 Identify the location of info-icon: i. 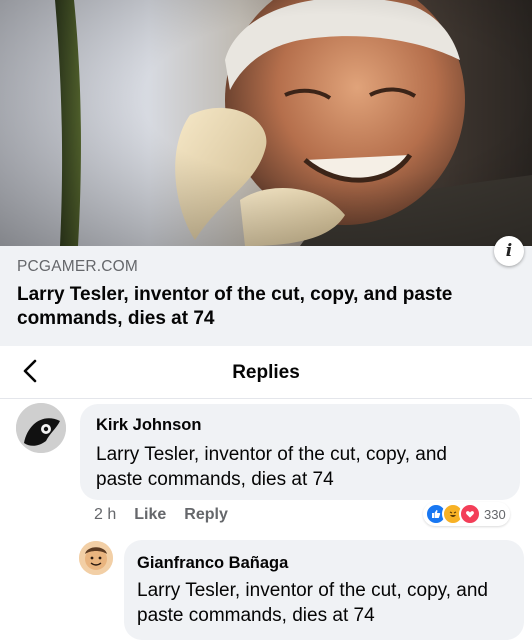
(509, 251).